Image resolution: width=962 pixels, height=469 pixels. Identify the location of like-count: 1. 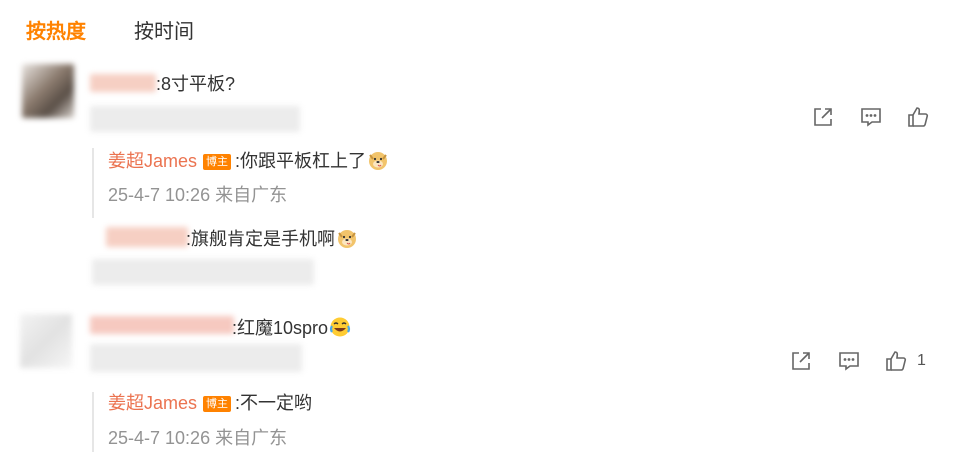
(921, 360).